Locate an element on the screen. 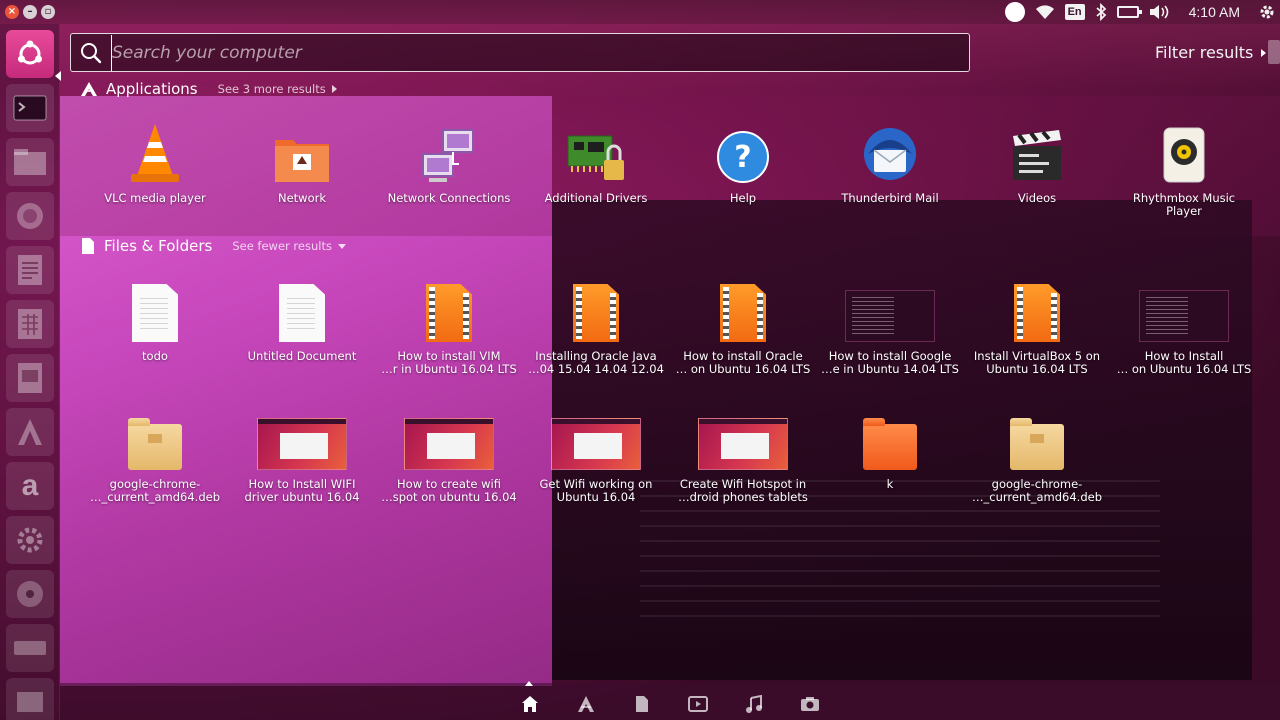 Image resolution: width=1280 pixels, height=720 pixels. music-lens-icon is located at coordinates (754, 704).